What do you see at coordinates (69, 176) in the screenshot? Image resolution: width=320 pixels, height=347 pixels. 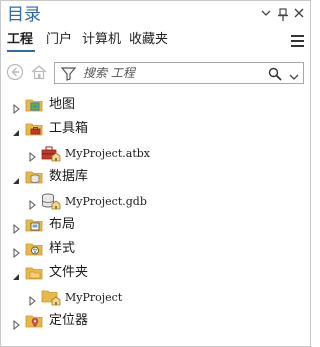 I see `tree-item-label: 数据库` at bounding box center [69, 176].